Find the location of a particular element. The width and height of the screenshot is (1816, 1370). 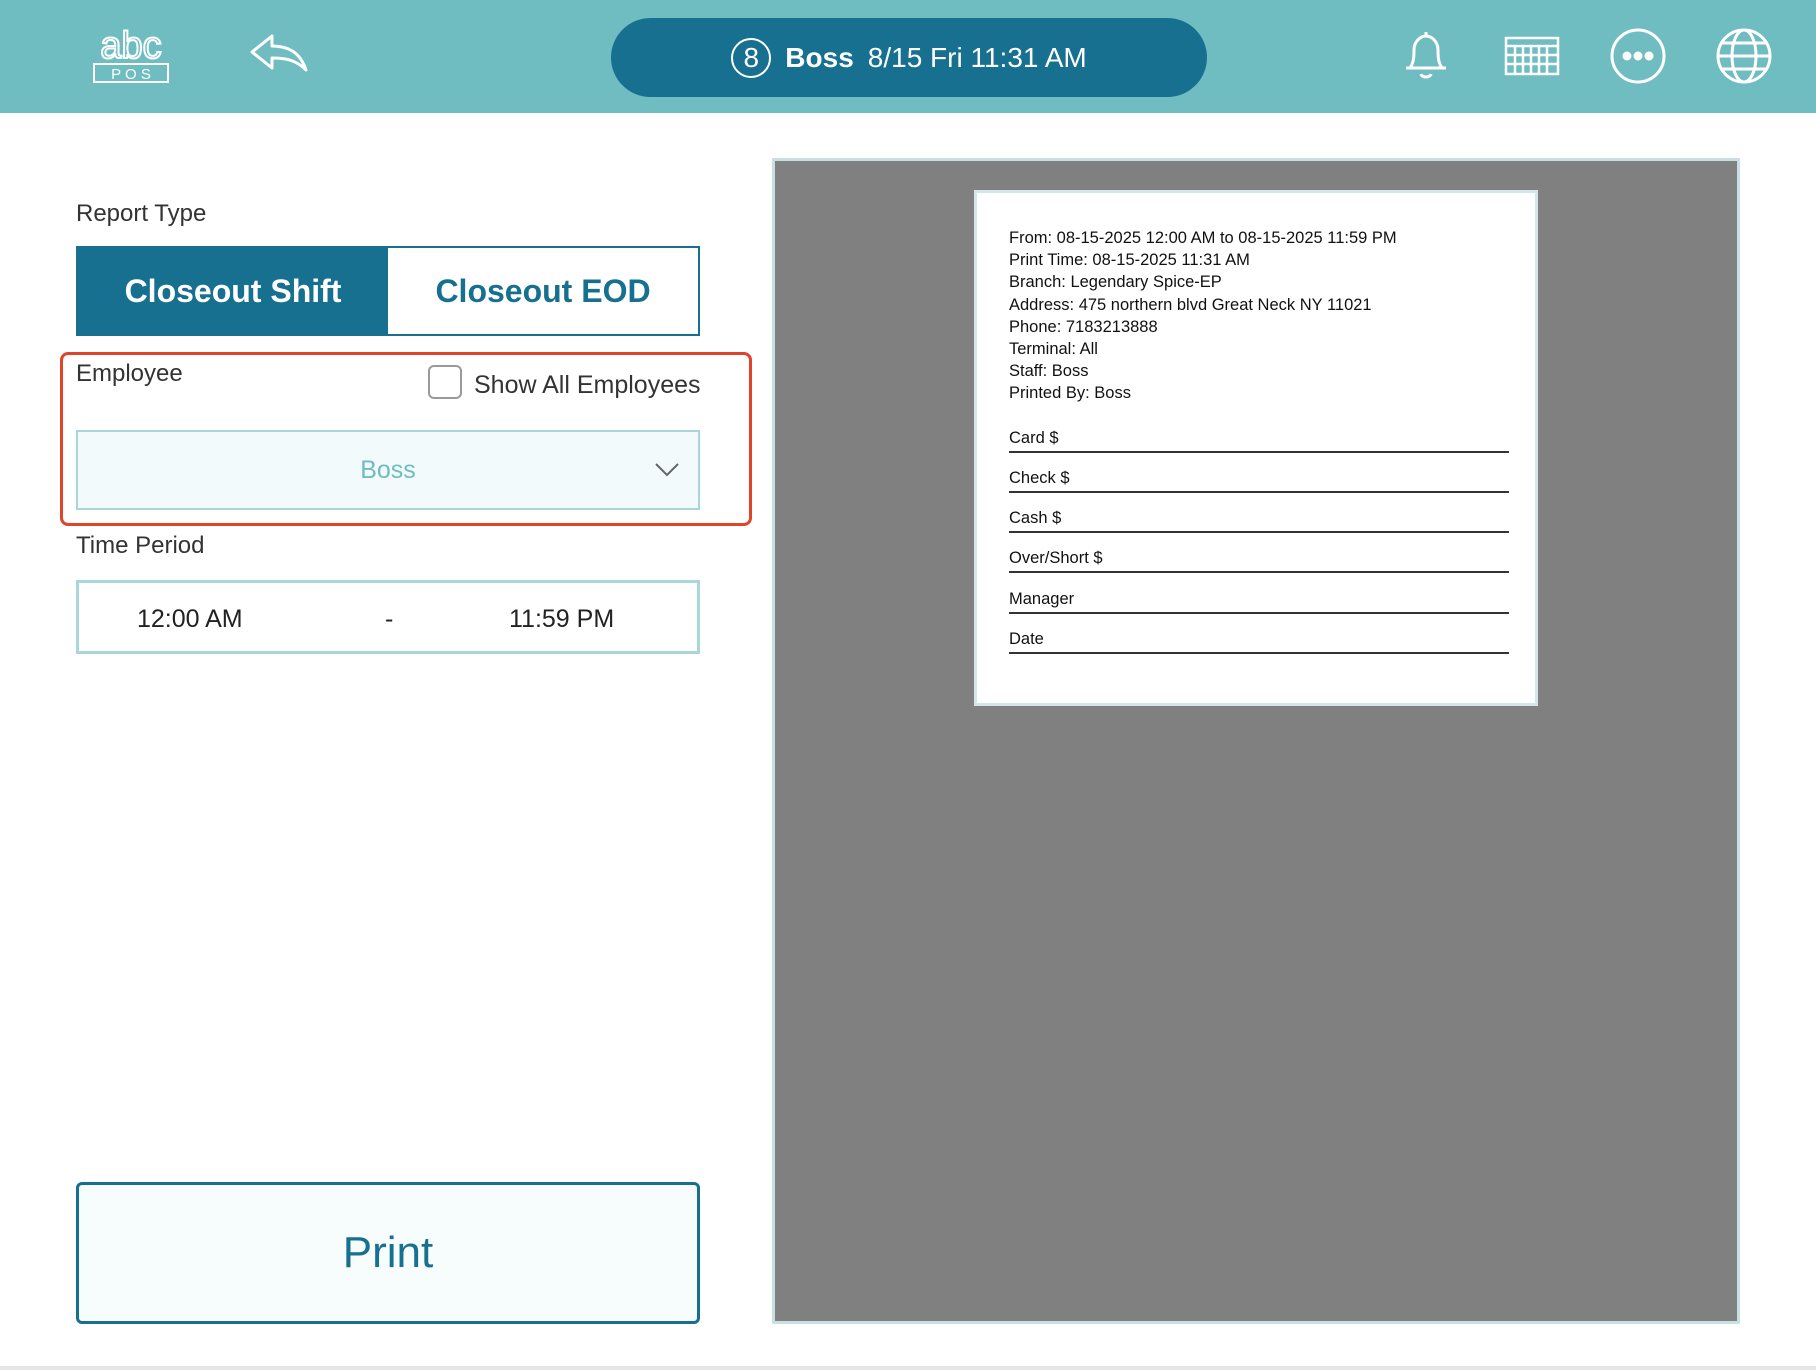

end-time: 11:59 PM is located at coordinates (561, 619).